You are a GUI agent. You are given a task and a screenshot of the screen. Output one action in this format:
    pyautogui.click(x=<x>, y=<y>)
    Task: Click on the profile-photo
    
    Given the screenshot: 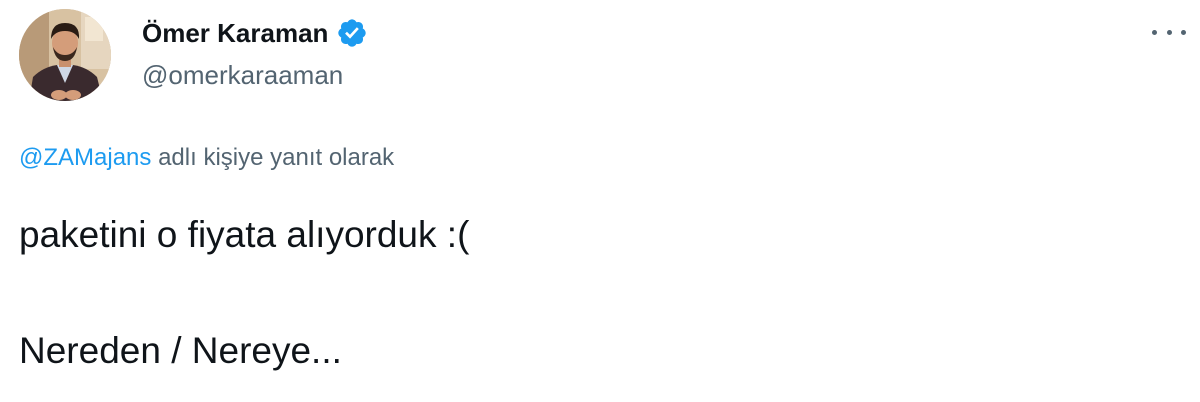 What is the action you would take?
    pyautogui.click(x=65, y=55)
    